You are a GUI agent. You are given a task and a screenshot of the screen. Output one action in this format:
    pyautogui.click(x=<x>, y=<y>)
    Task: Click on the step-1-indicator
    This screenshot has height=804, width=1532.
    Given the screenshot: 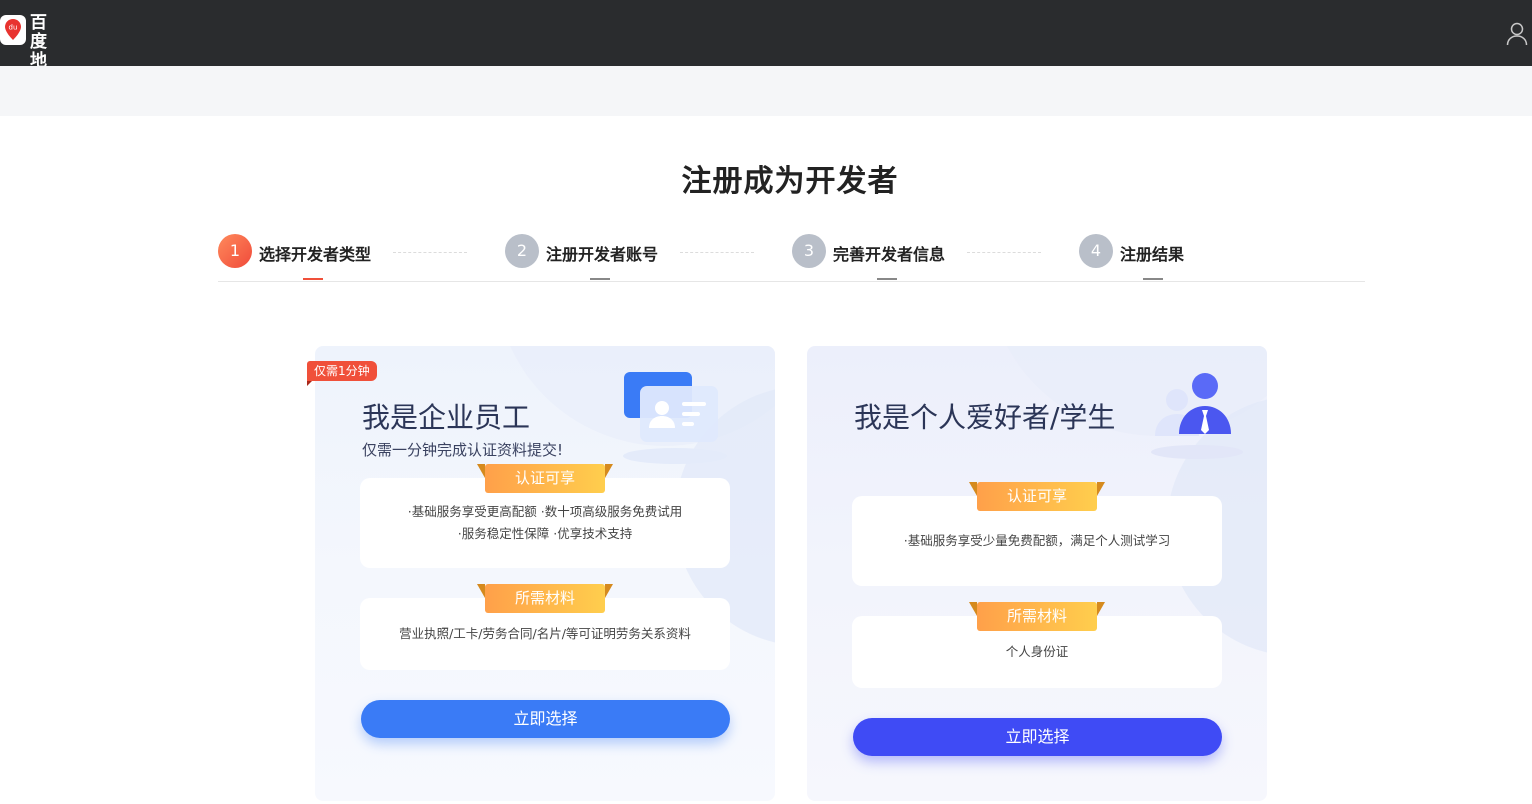 What is the action you would take?
    pyautogui.click(x=313, y=279)
    